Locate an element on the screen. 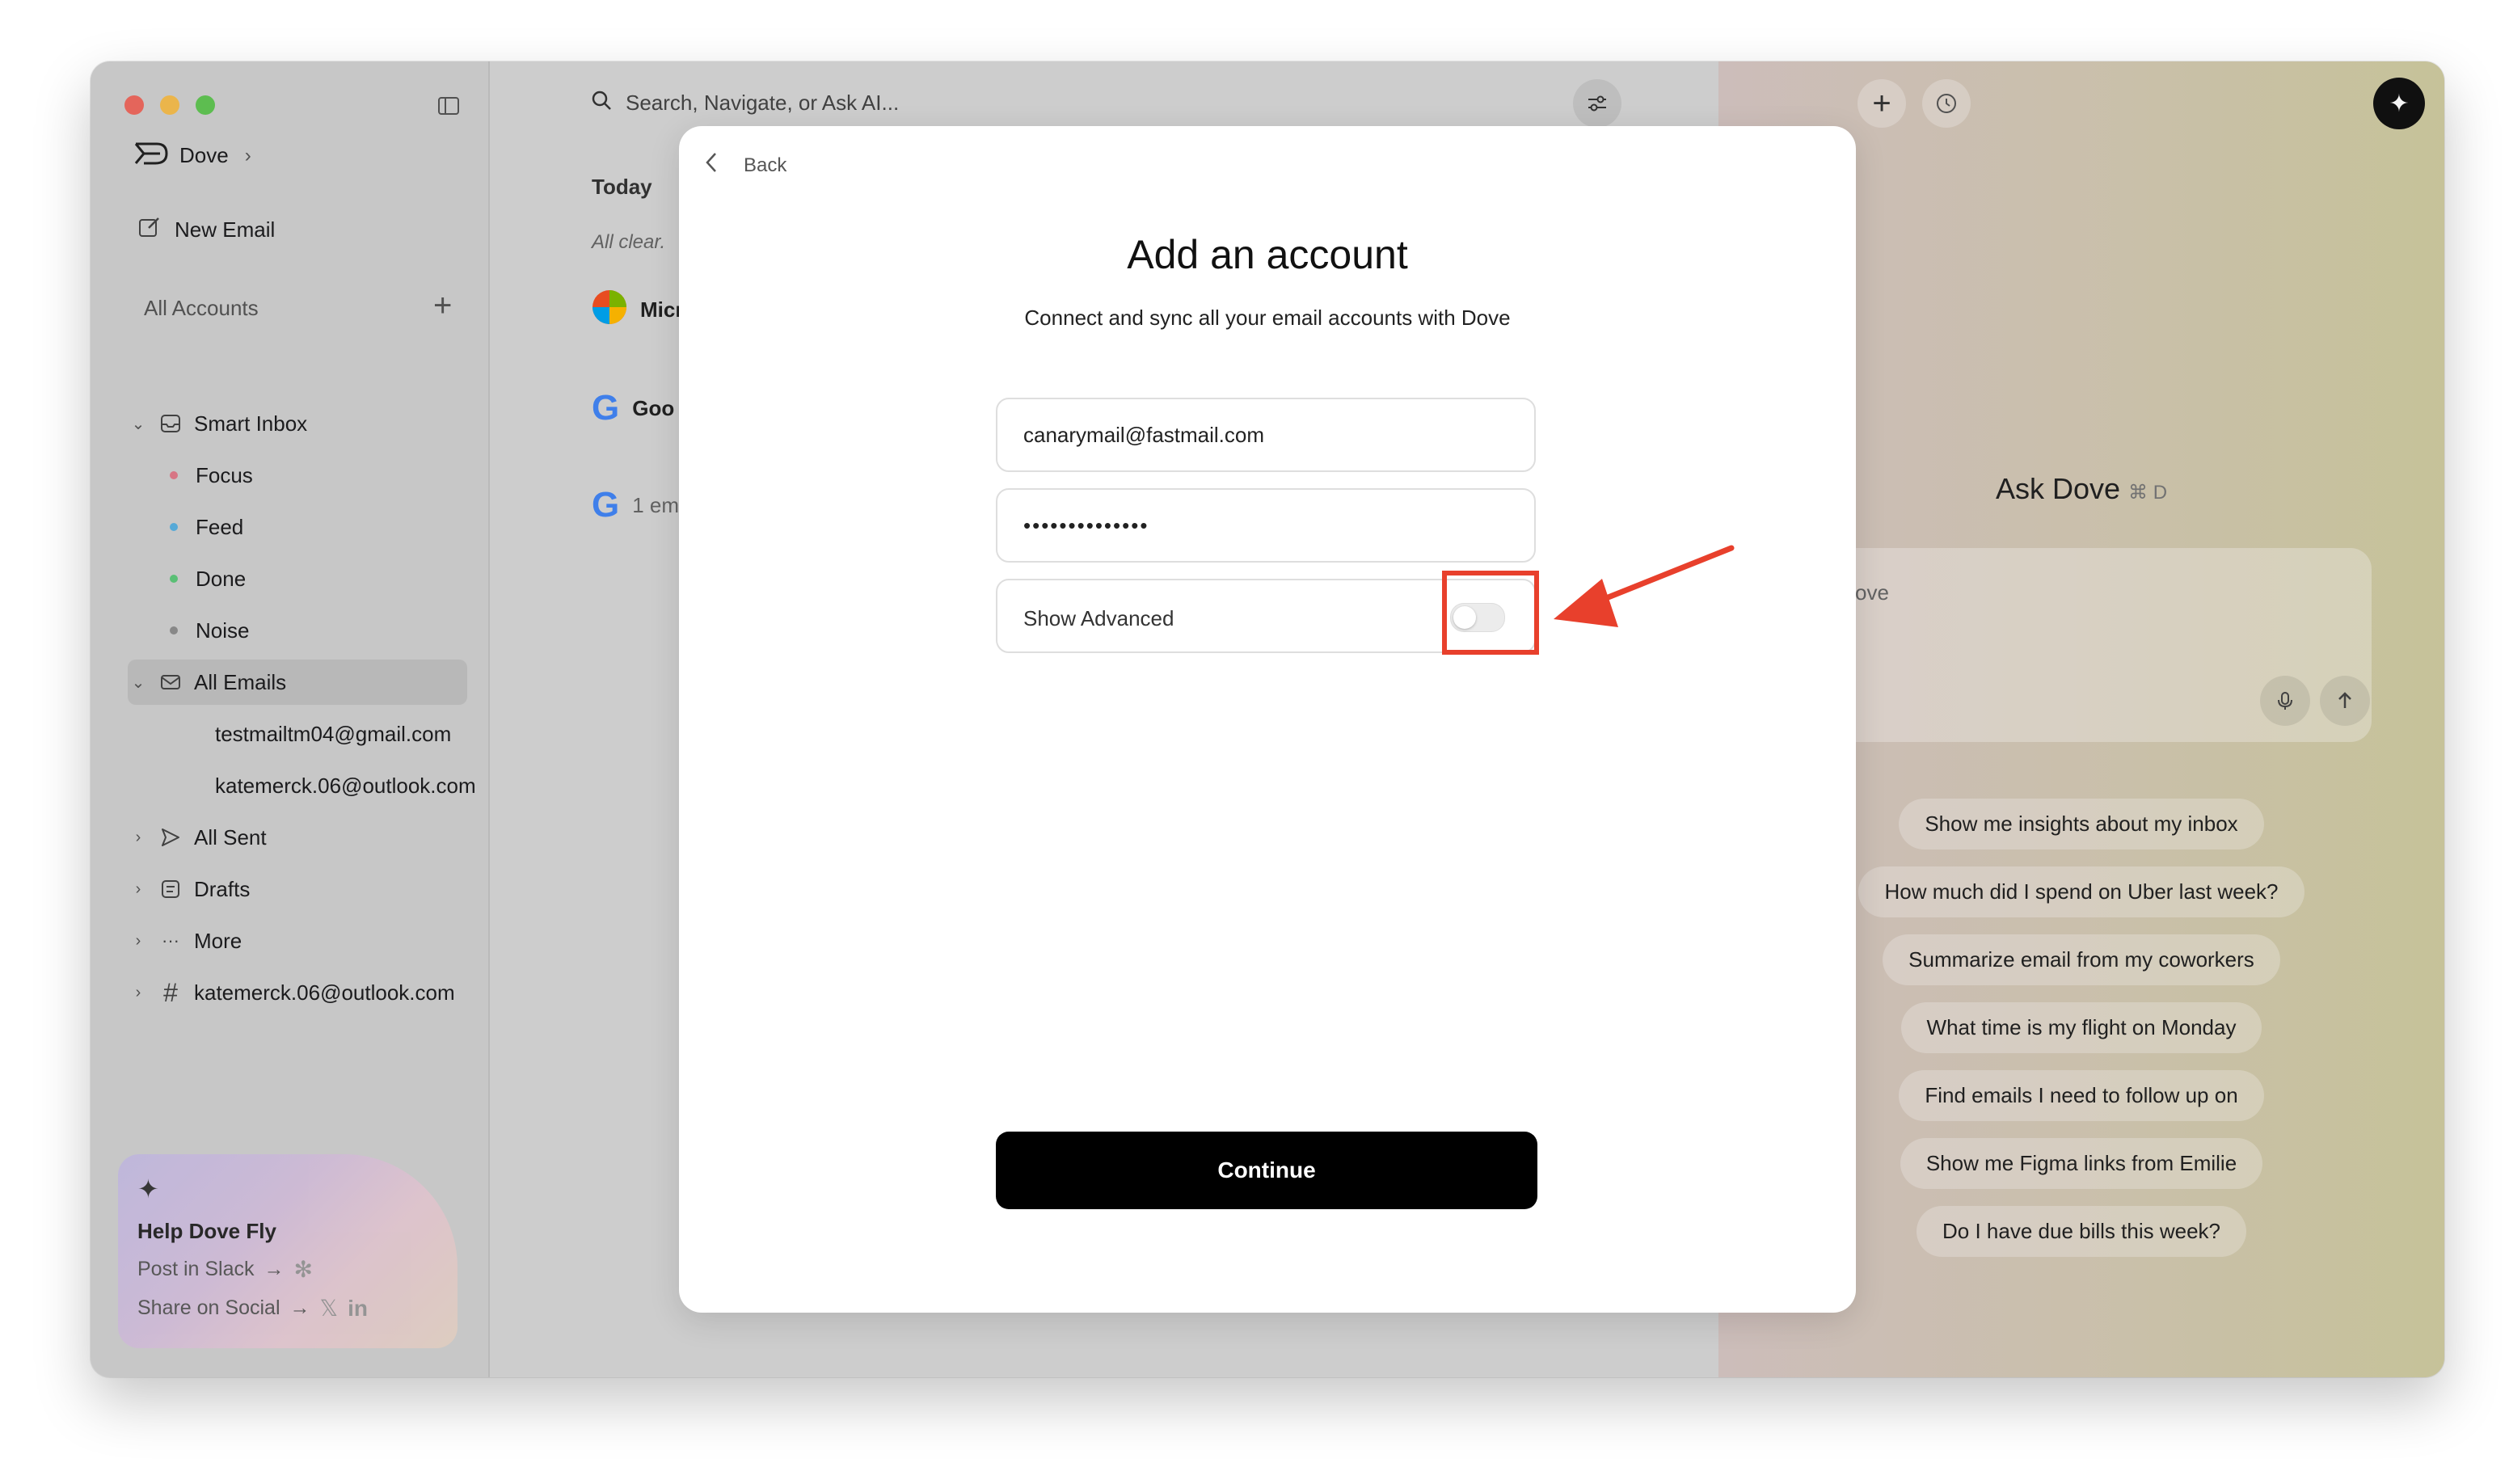 The image size is (2509, 1484). annotation-arrow-icon is located at coordinates (1645, 586).